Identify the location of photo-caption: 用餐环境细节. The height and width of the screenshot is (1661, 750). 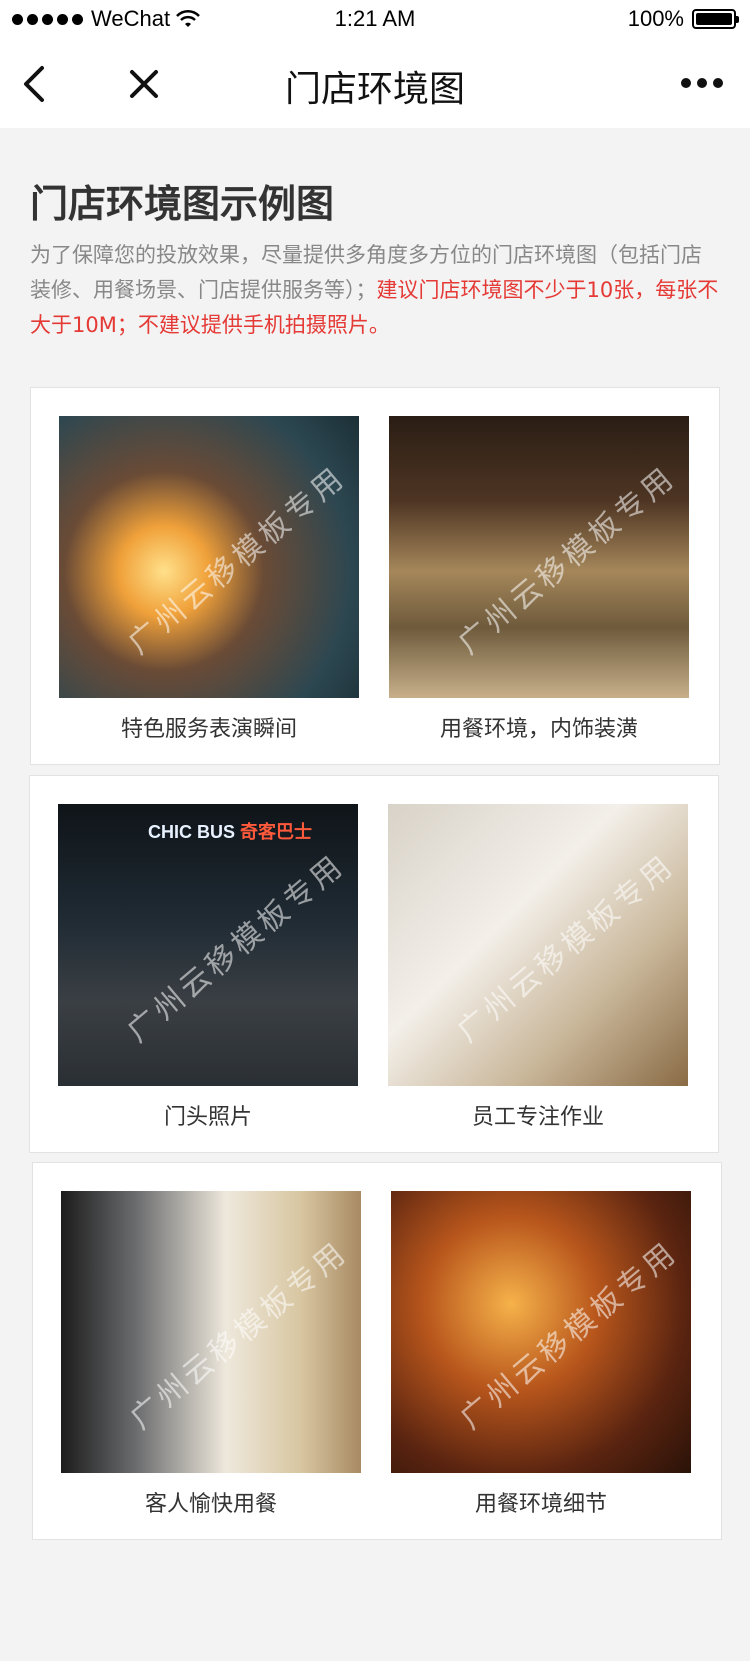
(540, 1504).